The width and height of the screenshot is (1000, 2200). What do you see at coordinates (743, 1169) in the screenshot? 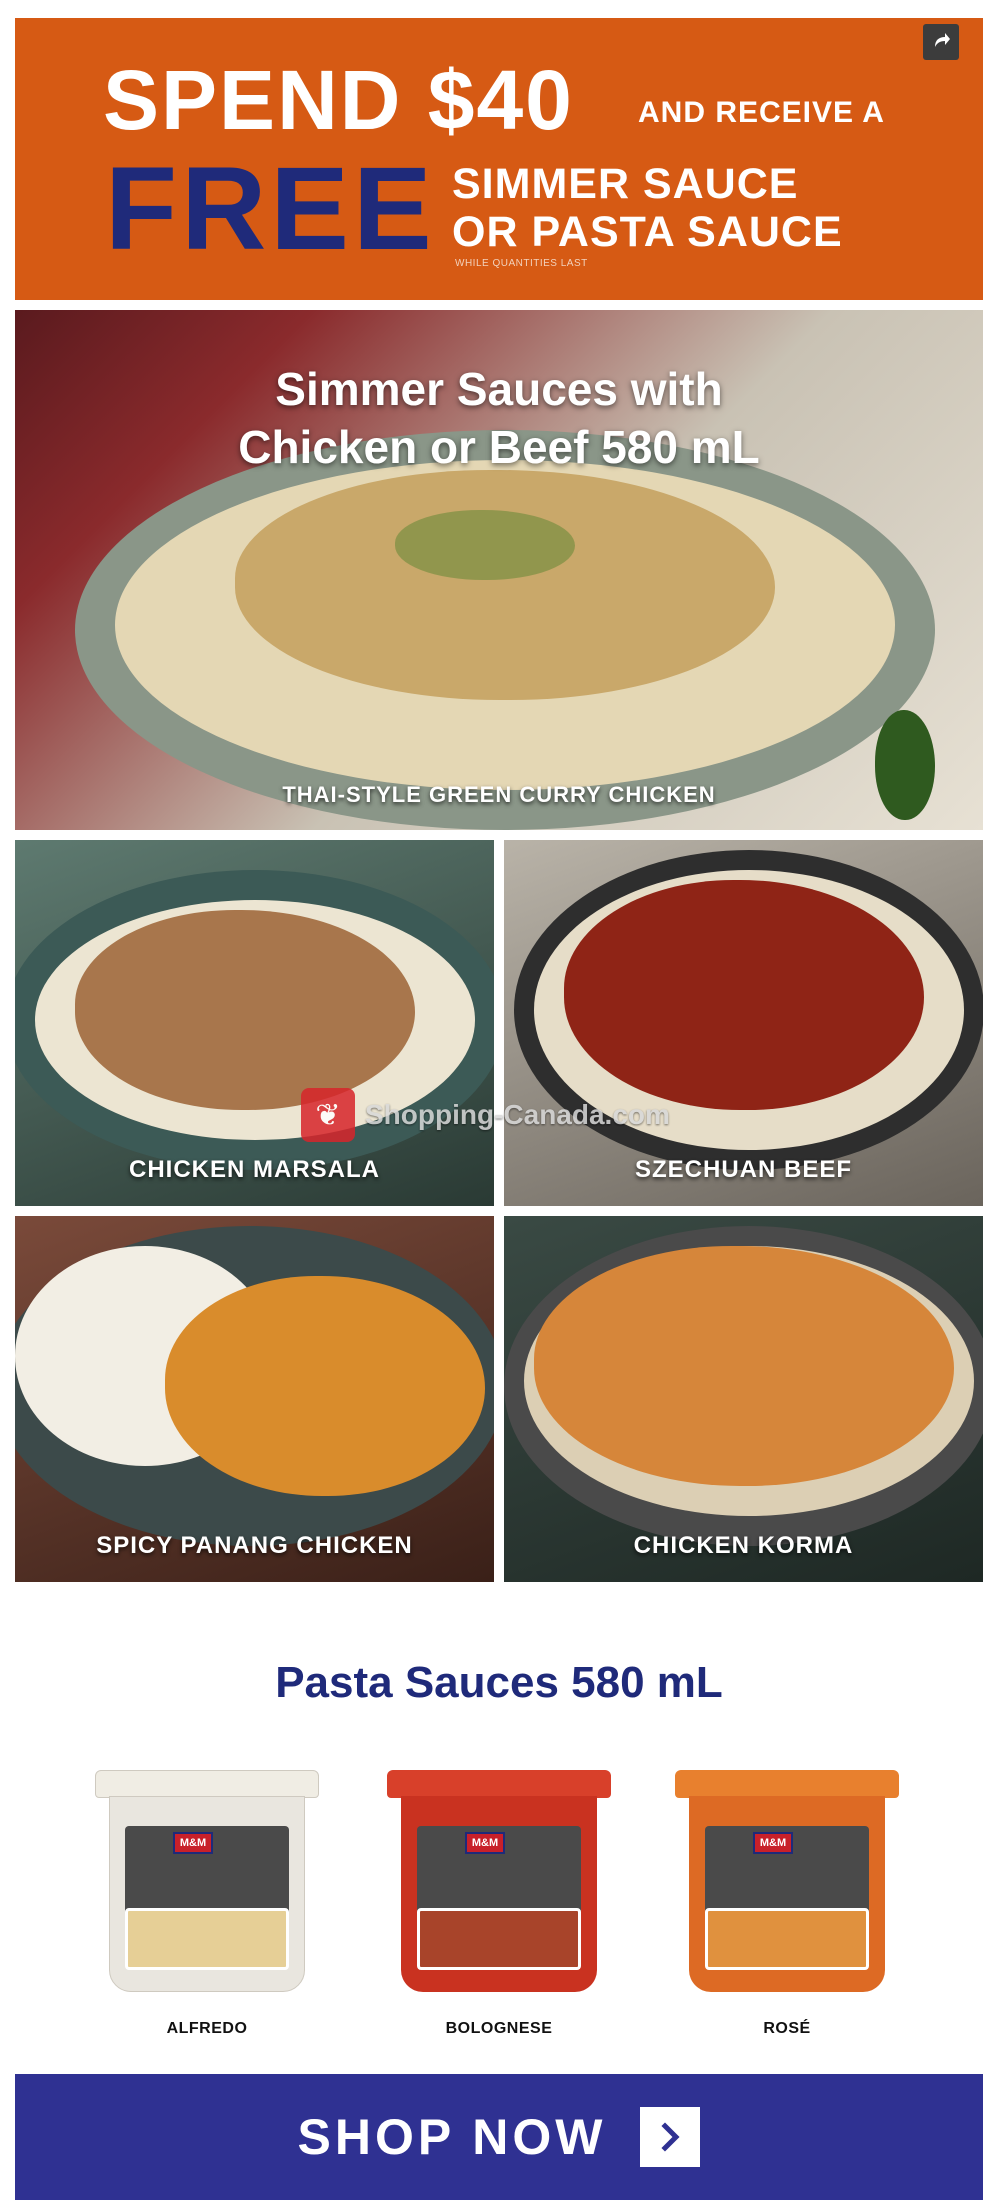
I see `dish-caption: SZECHUAN BEEF` at bounding box center [743, 1169].